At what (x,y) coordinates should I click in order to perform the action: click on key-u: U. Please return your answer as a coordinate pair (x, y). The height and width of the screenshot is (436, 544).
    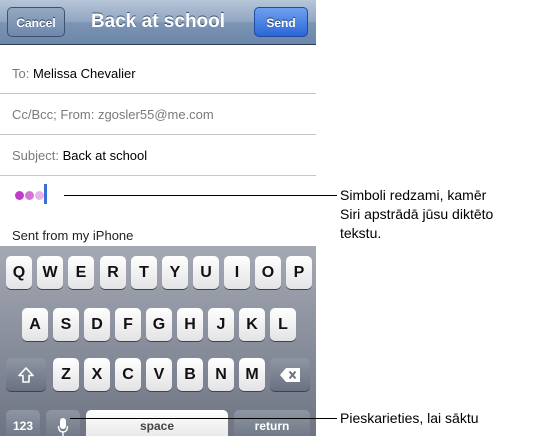
    Looking at the image, I should click on (206, 272).